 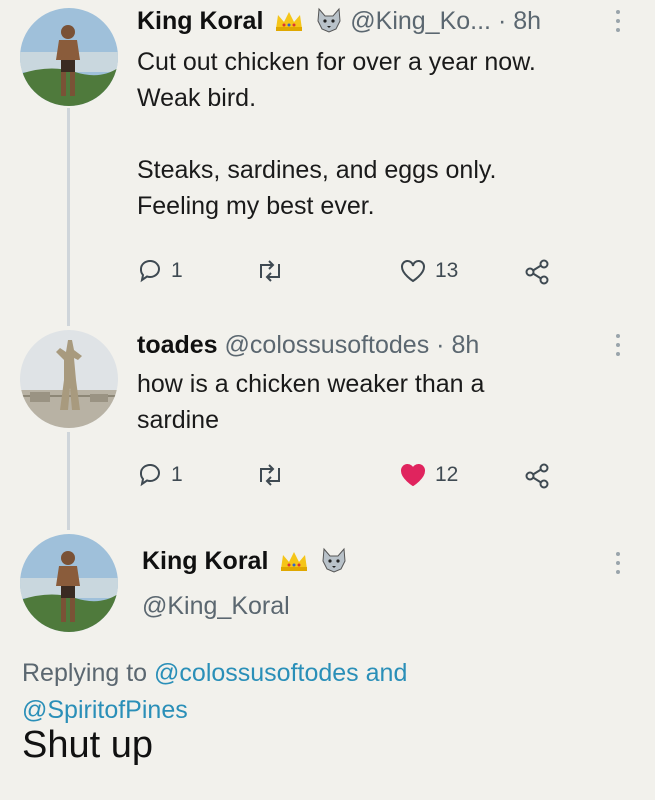 What do you see at coordinates (428, 271) in the screenshot?
I see `like-button: 13` at bounding box center [428, 271].